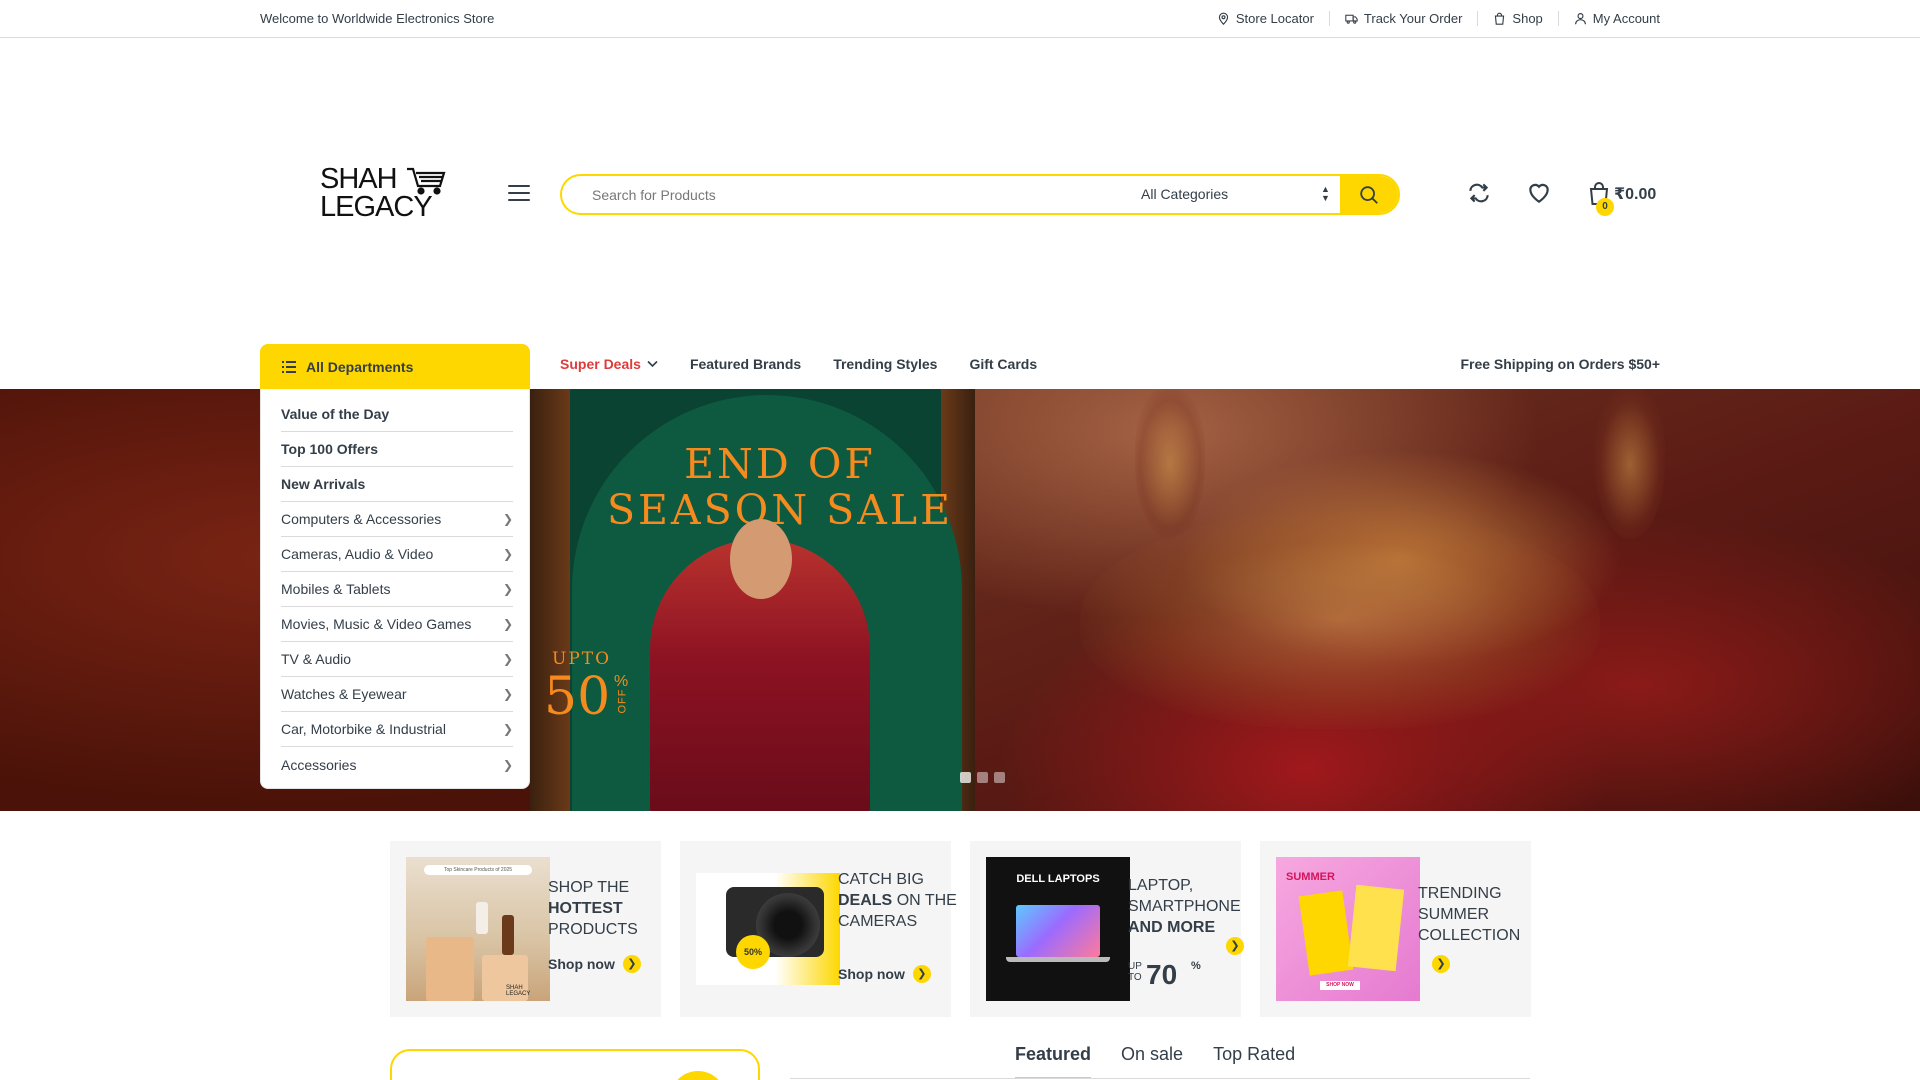 This screenshot has width=1920, height=1080. I want to click on laptop-image: DELL LAPTOPS, so click(1058, 929).